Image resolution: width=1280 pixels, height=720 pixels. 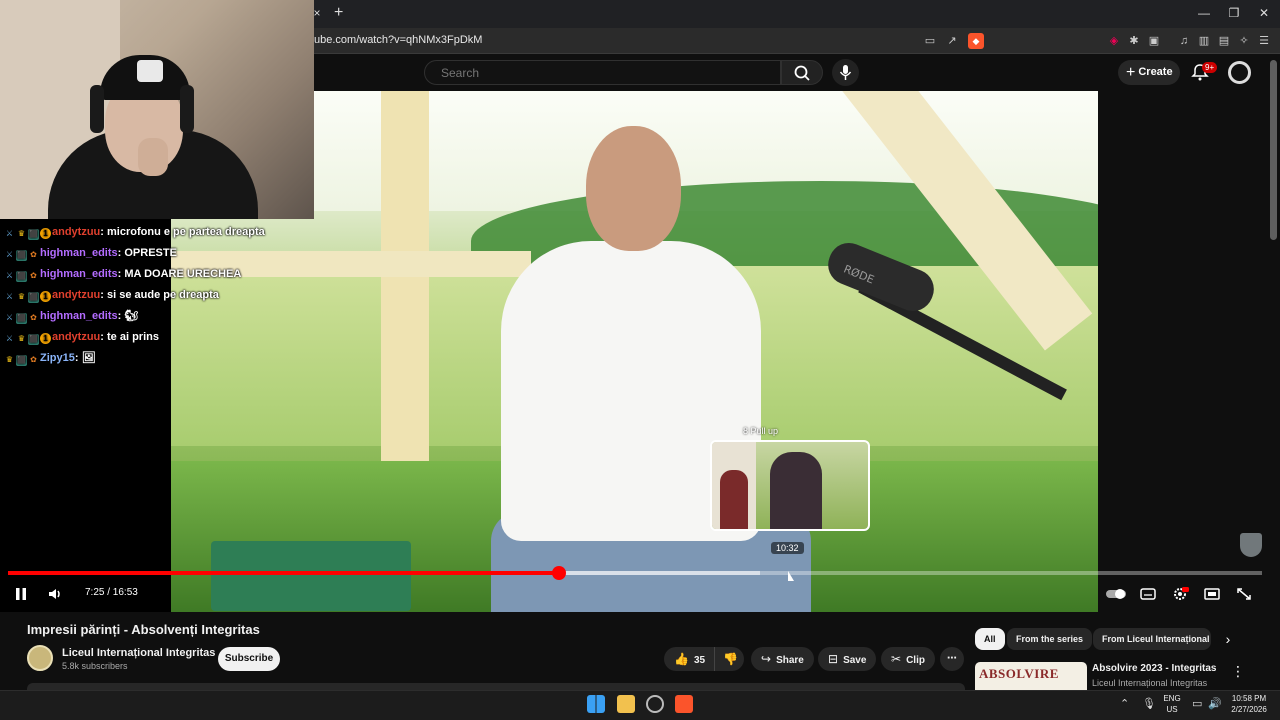 I want to click on tray-overflow-icon: ⌃, so click(x=1124, y=703).